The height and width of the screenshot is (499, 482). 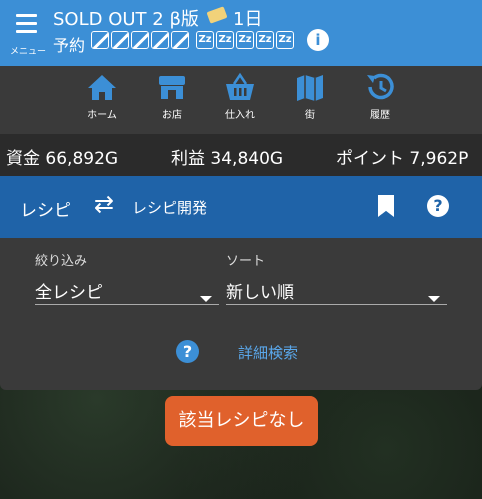 What do you see at coordinates (69, 45) in the screenshot?
I see `reserve-label: 予約` at bounding box center [69, 45].